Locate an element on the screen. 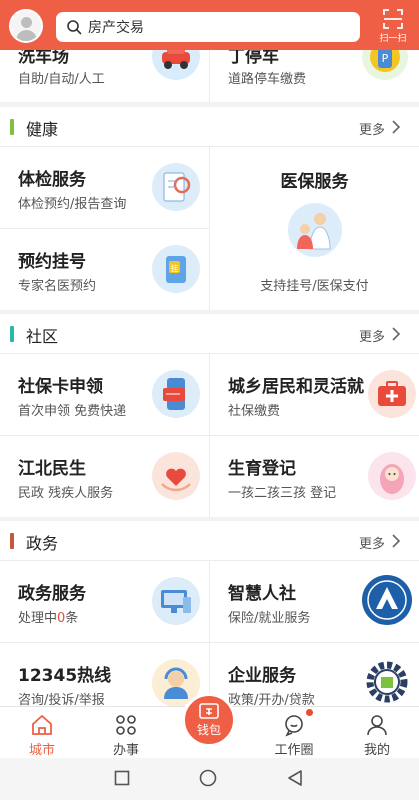  person-icon is located at coordinates (377, 725).